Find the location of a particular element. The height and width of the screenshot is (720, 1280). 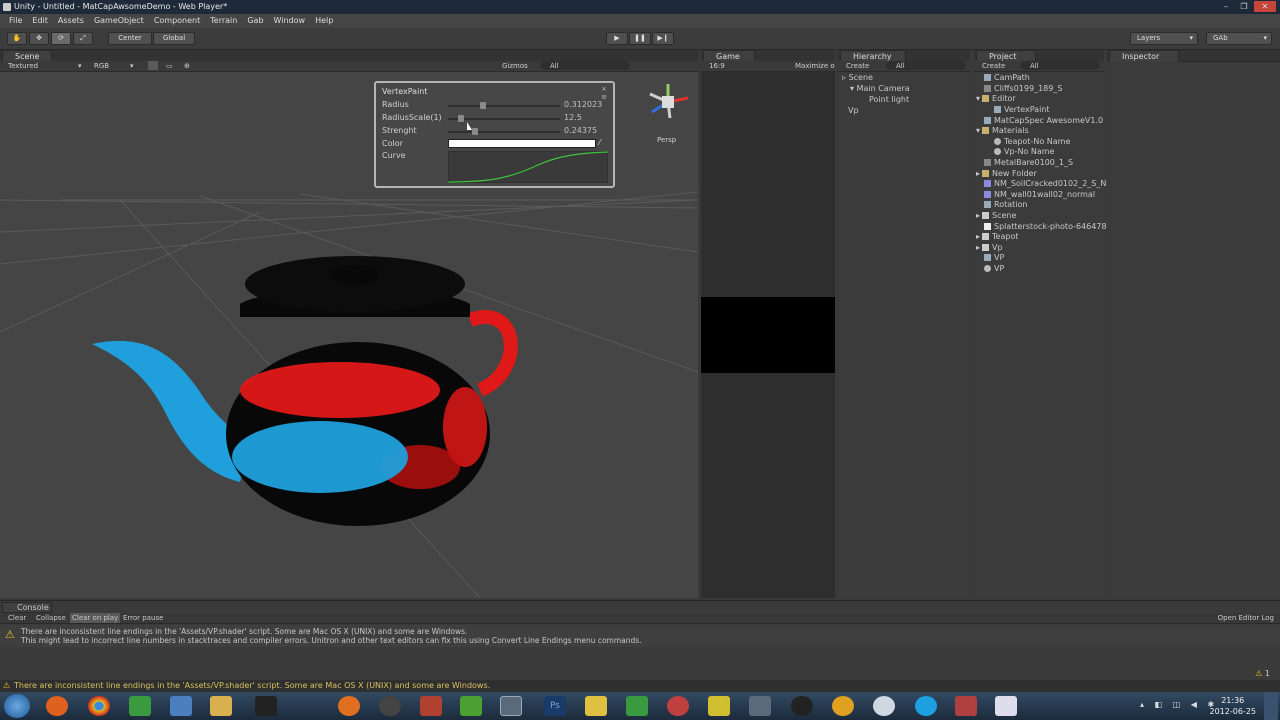

radius-value: 0.312023 is located at coordinates (583, 104).